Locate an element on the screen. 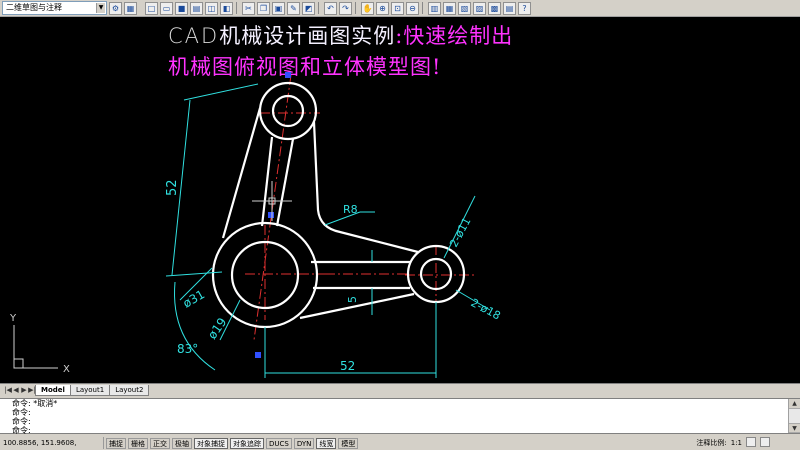  ortho-toggle: 正交 is located at coordinates (160, 443).